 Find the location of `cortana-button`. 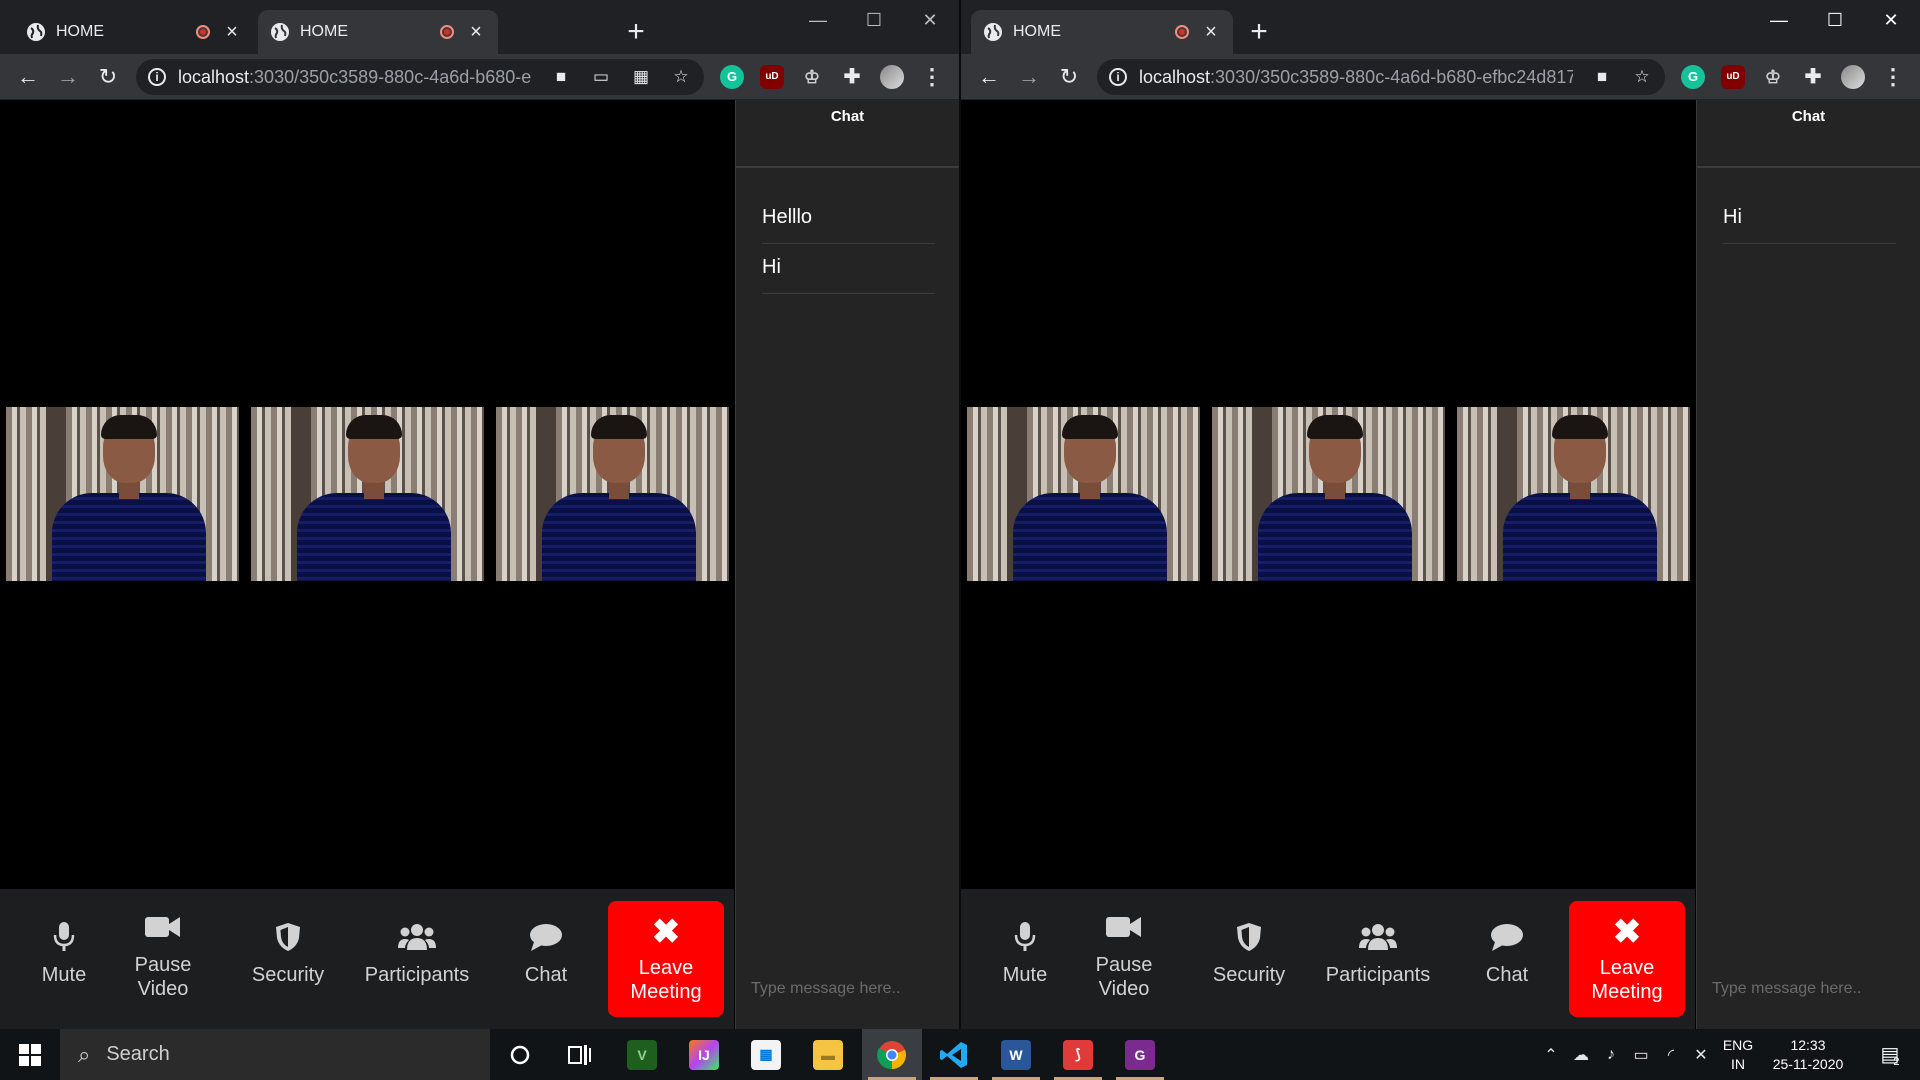

cortana-button is located at coordinates (520, 1054).